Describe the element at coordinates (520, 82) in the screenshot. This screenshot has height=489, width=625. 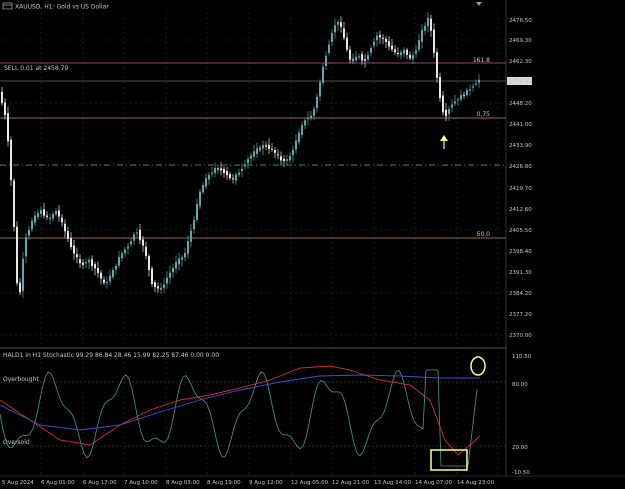
I see `current-price-value: 2454.89` at that location.